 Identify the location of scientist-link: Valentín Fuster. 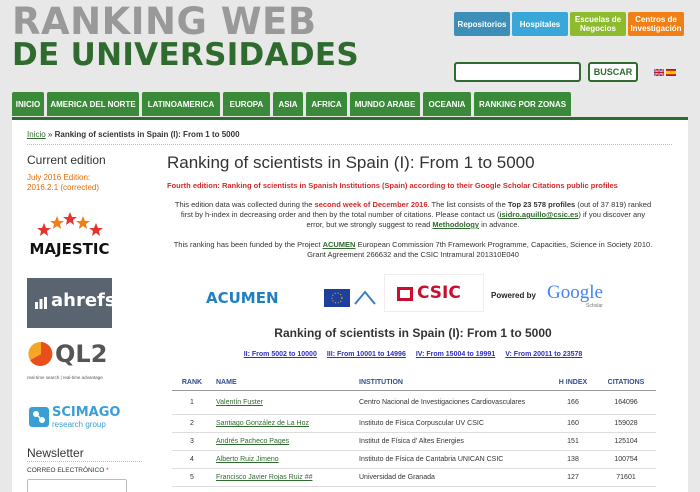
(239, 402).